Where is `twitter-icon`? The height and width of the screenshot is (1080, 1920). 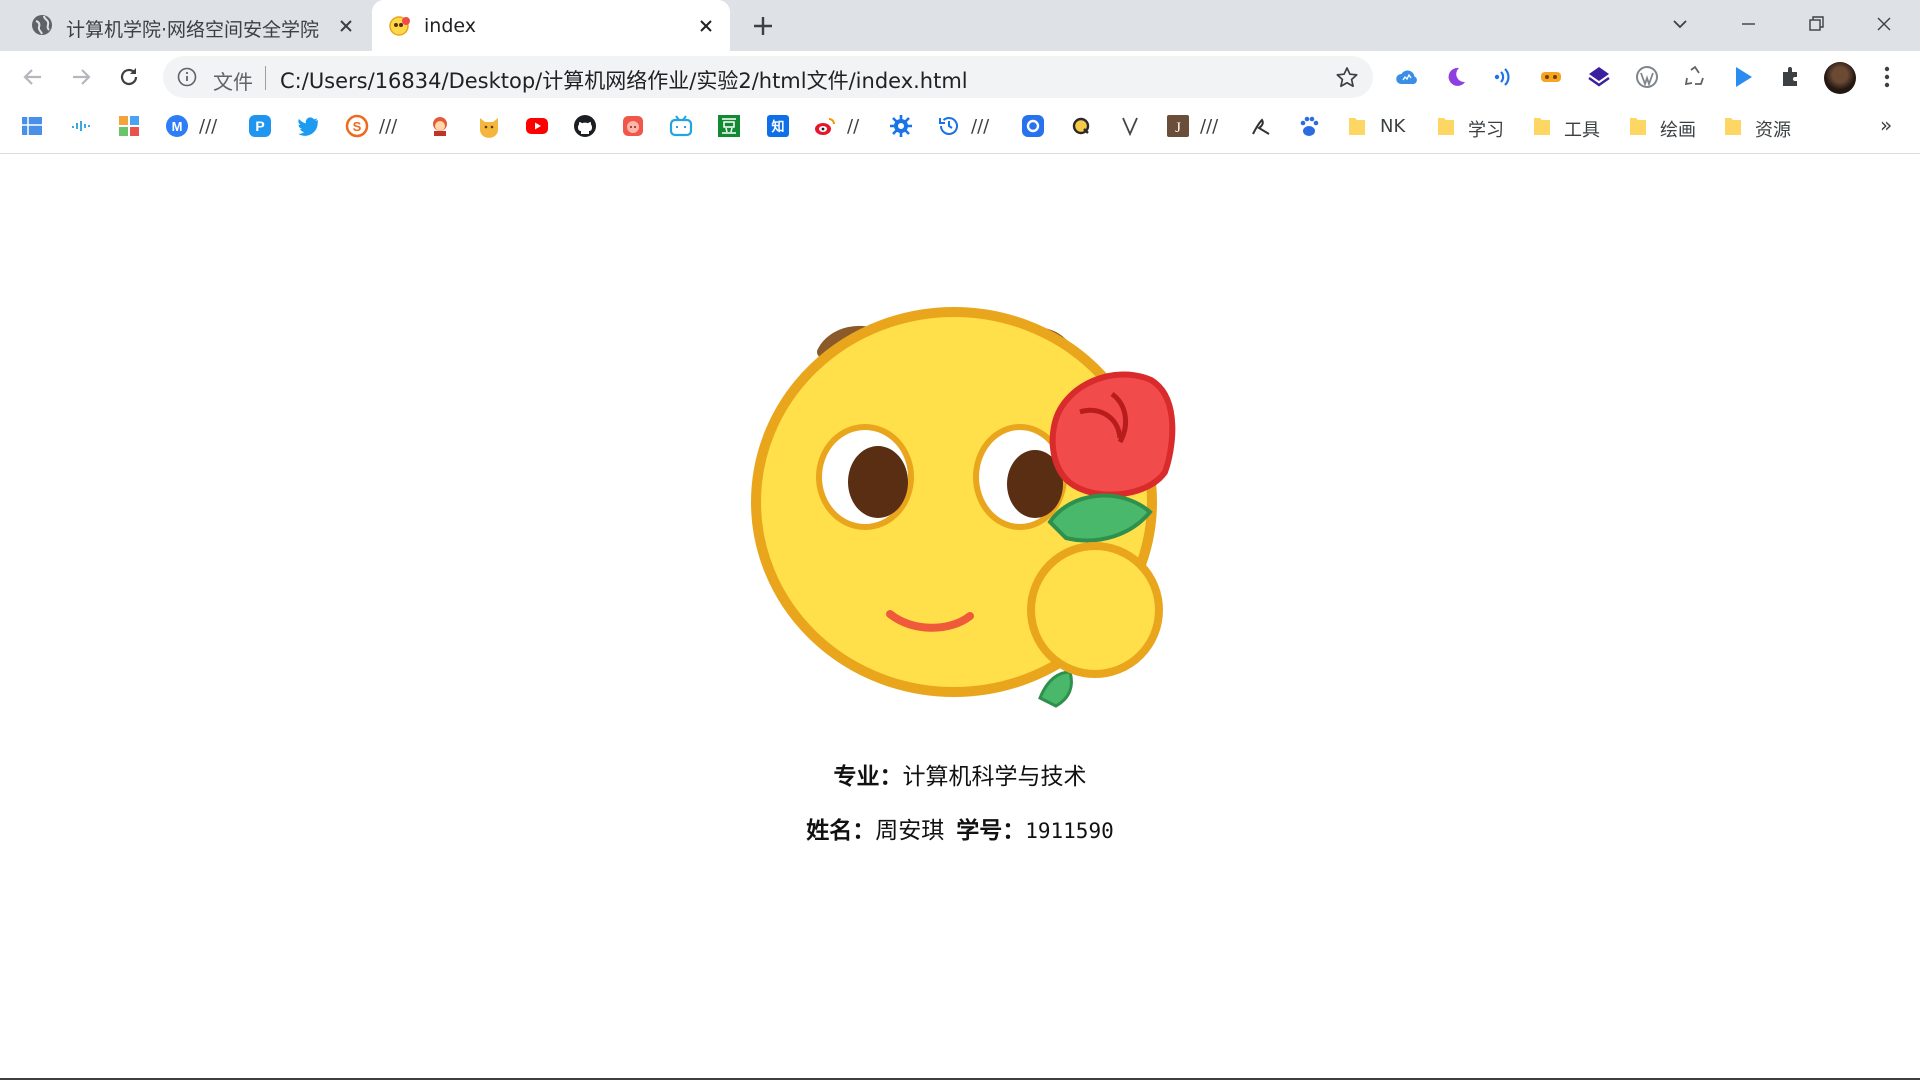 twitter-icon is located at coordinates (308, 126).